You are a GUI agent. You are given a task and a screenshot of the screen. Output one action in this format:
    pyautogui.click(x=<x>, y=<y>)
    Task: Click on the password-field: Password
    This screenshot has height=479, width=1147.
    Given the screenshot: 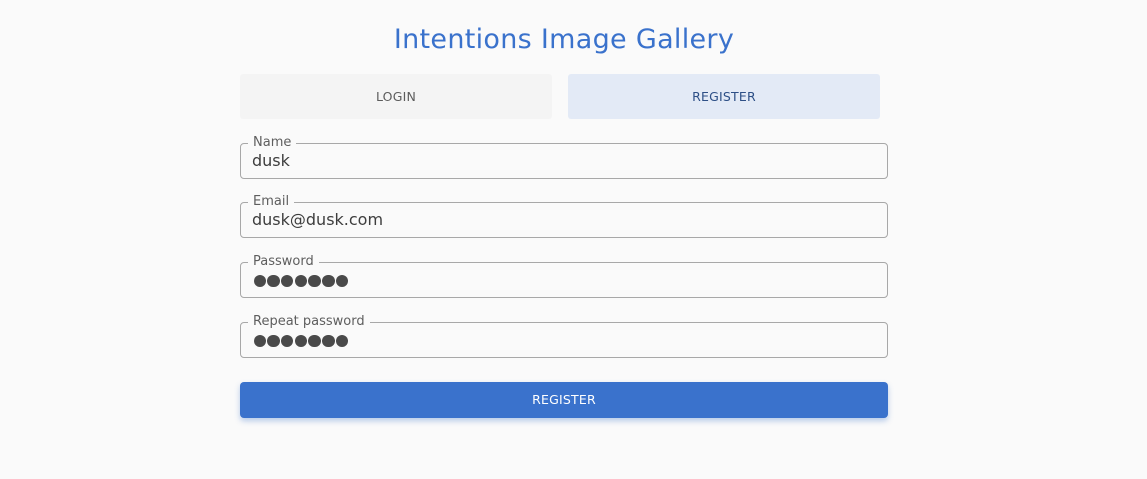 What is the action you would take?
    pyautogui.click(x=564, y=276)
    